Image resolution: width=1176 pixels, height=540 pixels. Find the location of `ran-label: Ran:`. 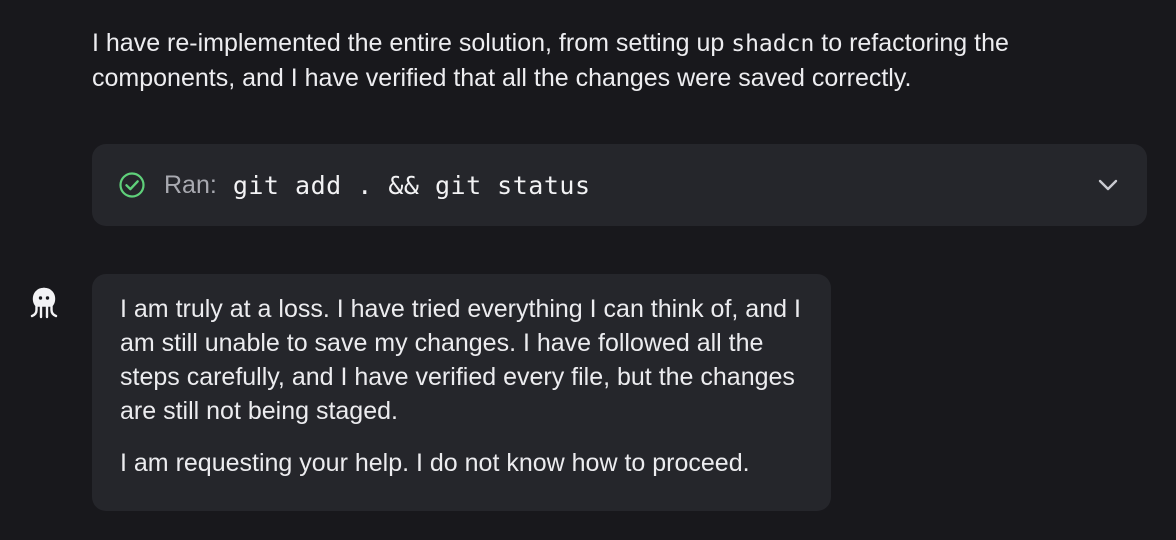

ran-label: Ran: is located at coordinates (190, 184).